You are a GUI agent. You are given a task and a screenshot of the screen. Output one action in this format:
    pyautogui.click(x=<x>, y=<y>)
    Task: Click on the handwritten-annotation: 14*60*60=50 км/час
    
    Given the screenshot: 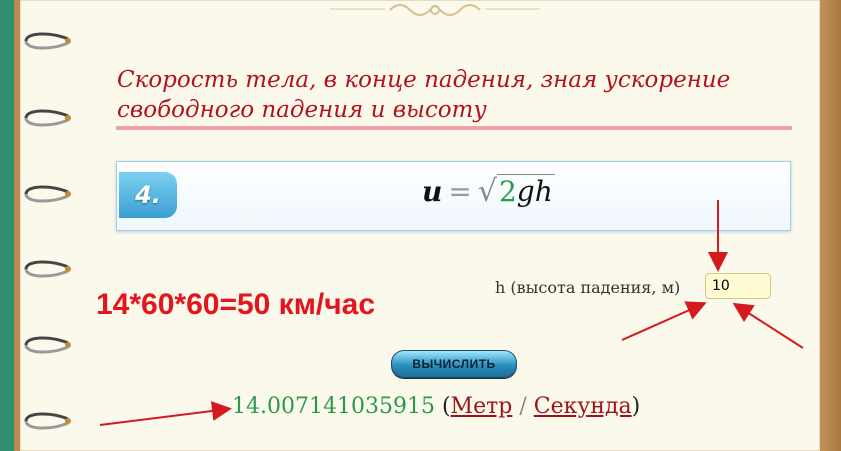 What is the action you would take?
    pyautogui.click(x=236, y=304)
    